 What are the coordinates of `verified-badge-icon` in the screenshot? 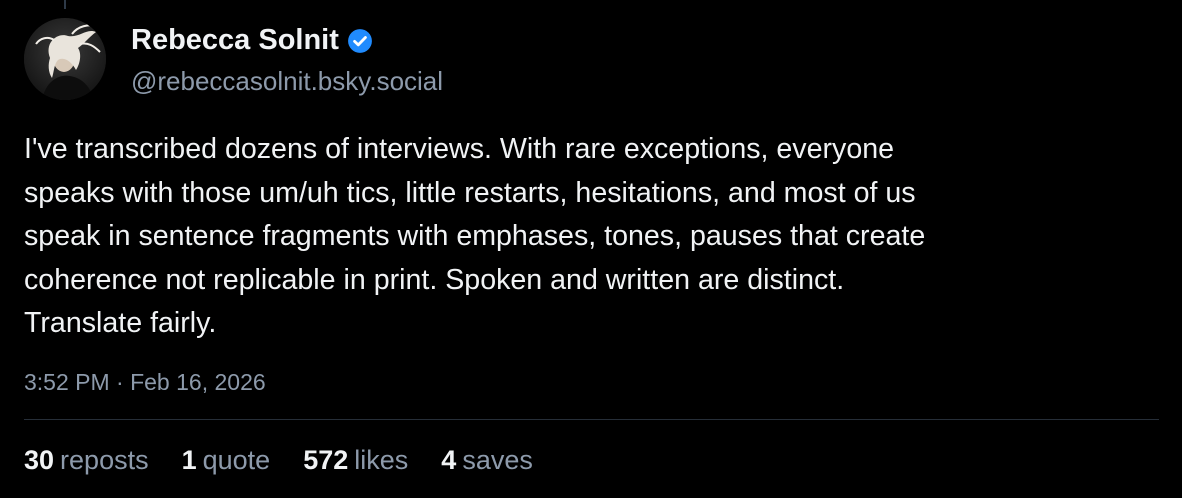 It's located at (360, 40).